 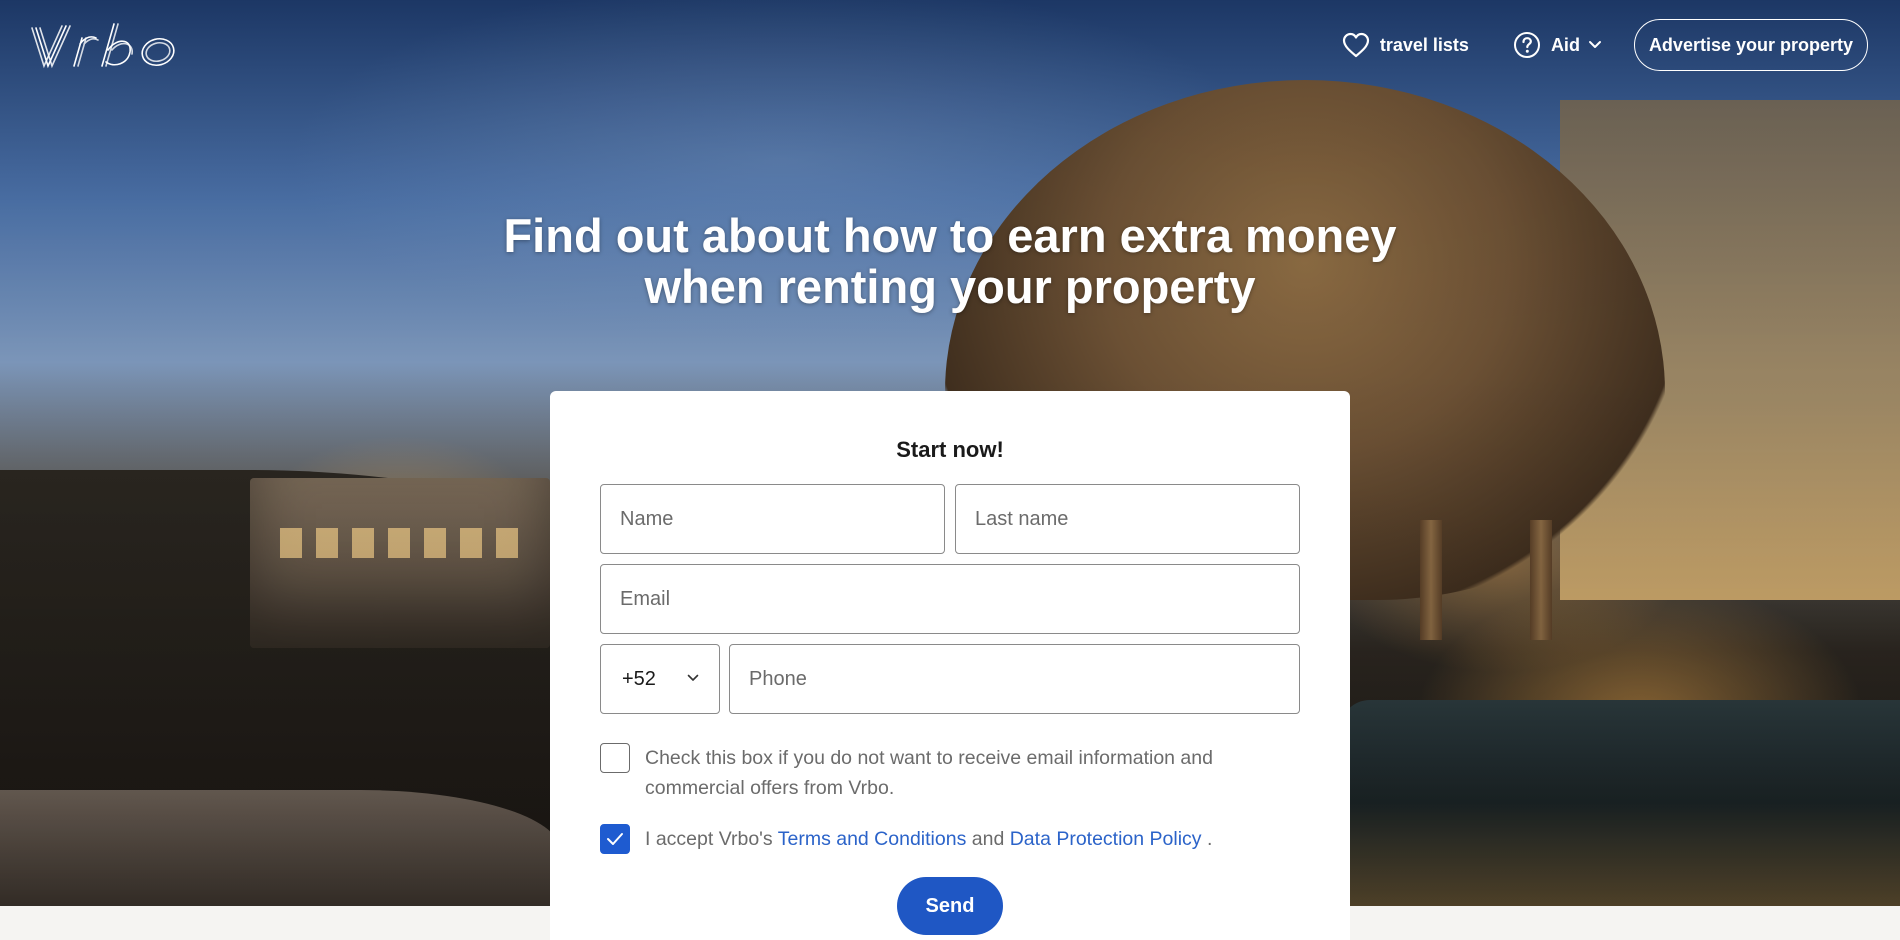 I want to click on checkmark-icon, so click(x=615, y=839).